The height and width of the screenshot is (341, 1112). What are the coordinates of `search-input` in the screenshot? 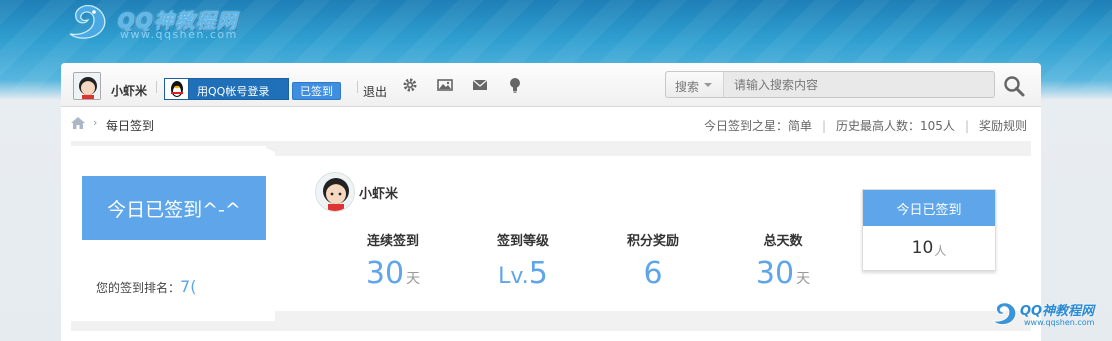 It's located at (859, 84).